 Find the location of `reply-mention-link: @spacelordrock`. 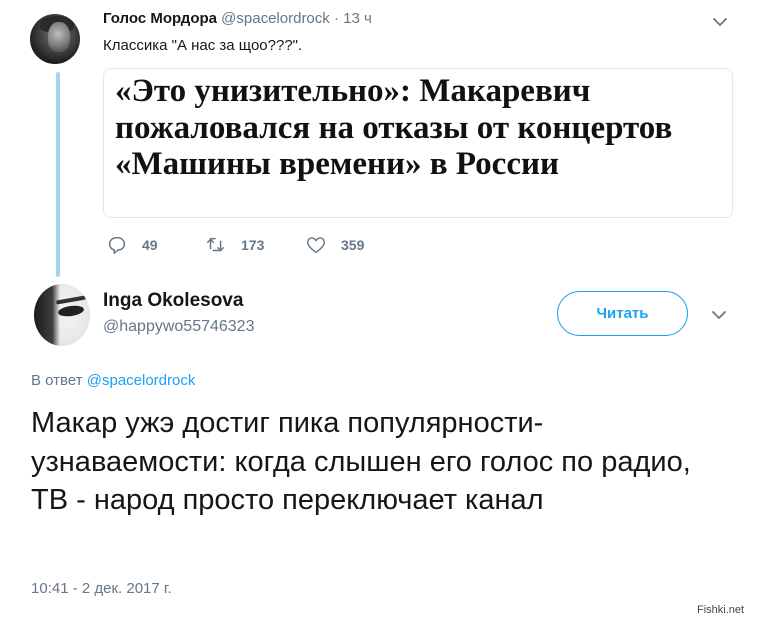

reply-mention-link: @spacelordrock is located at coordinates (141, 380).